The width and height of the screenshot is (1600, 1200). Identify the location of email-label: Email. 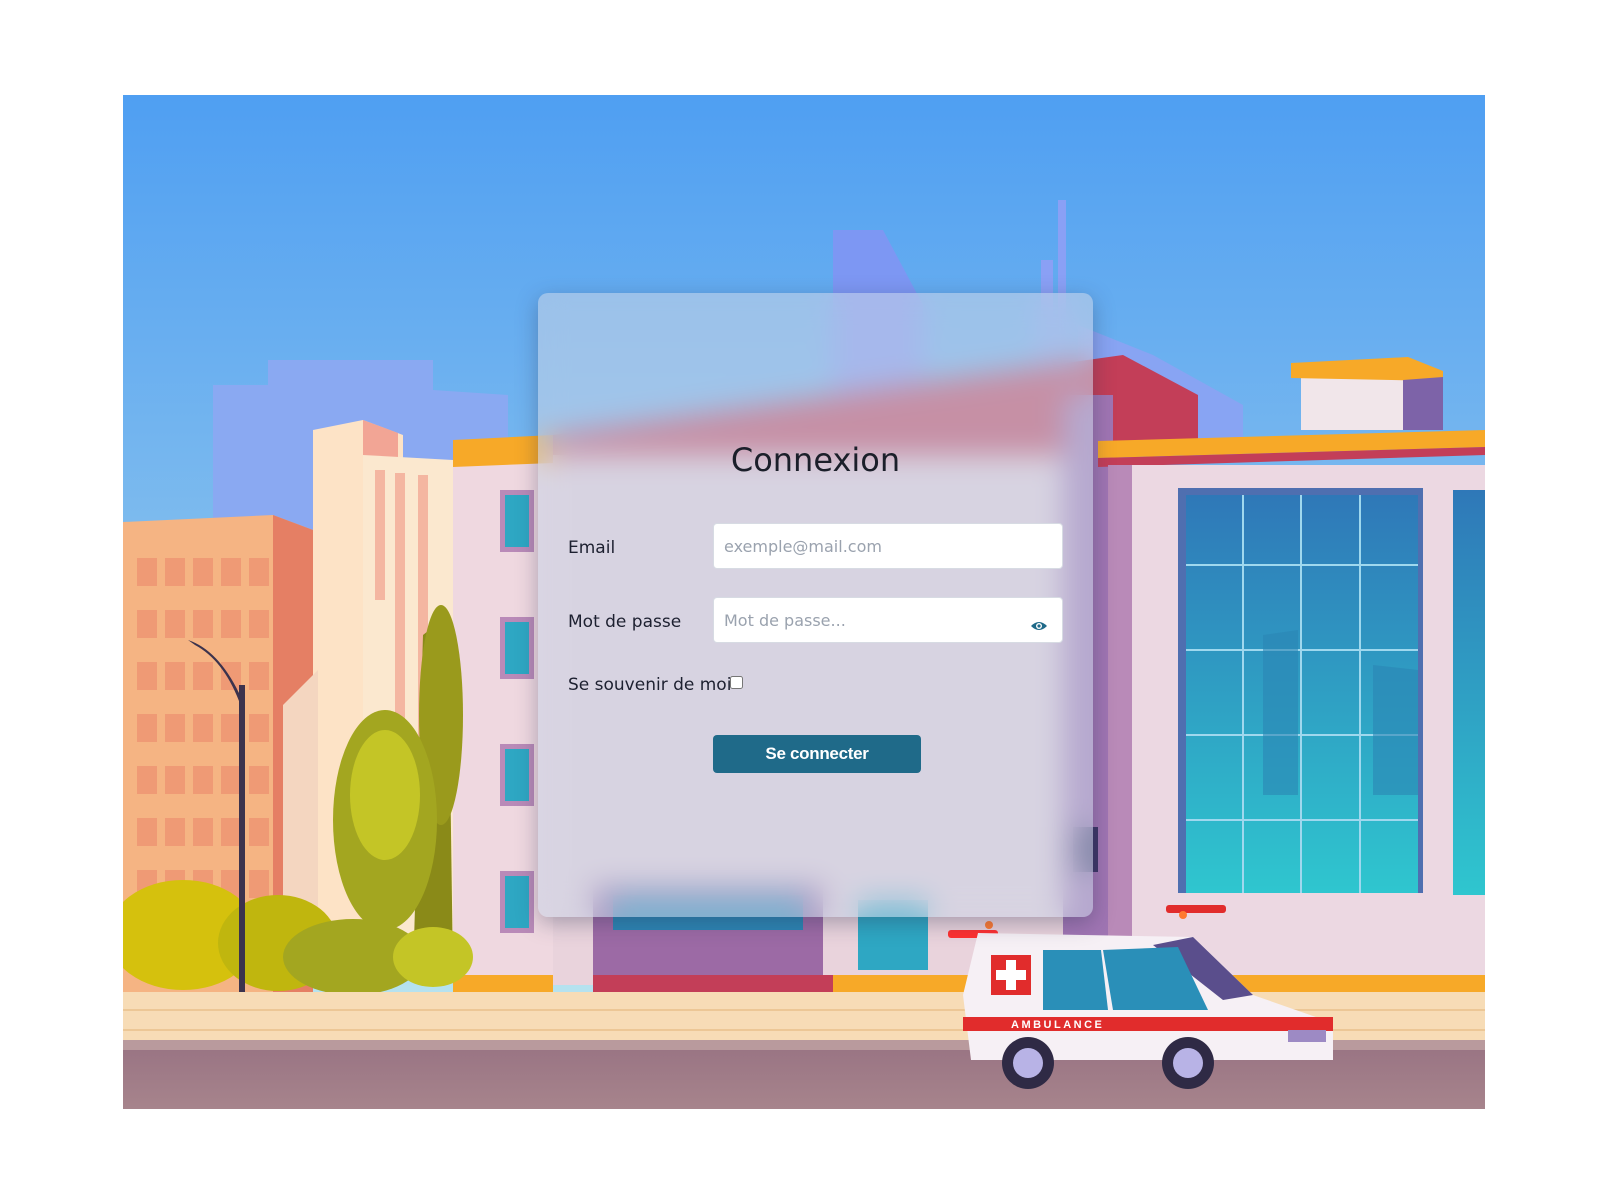
(592, 548).